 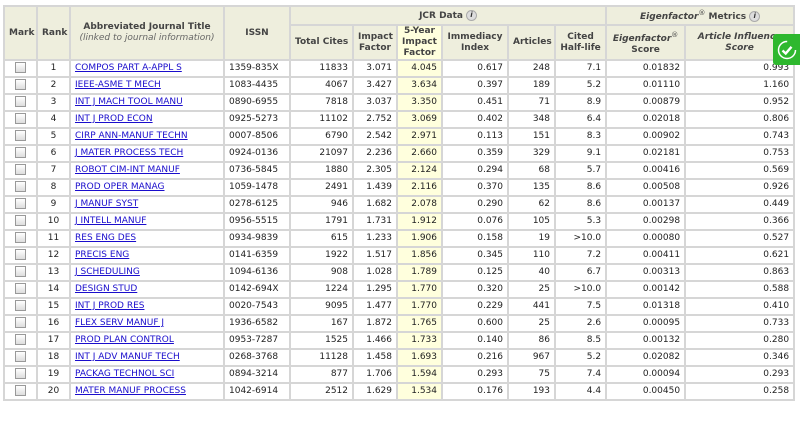 I want to click on journal-title-link: PROD OPER MANAG, so click(x=120, y=187).